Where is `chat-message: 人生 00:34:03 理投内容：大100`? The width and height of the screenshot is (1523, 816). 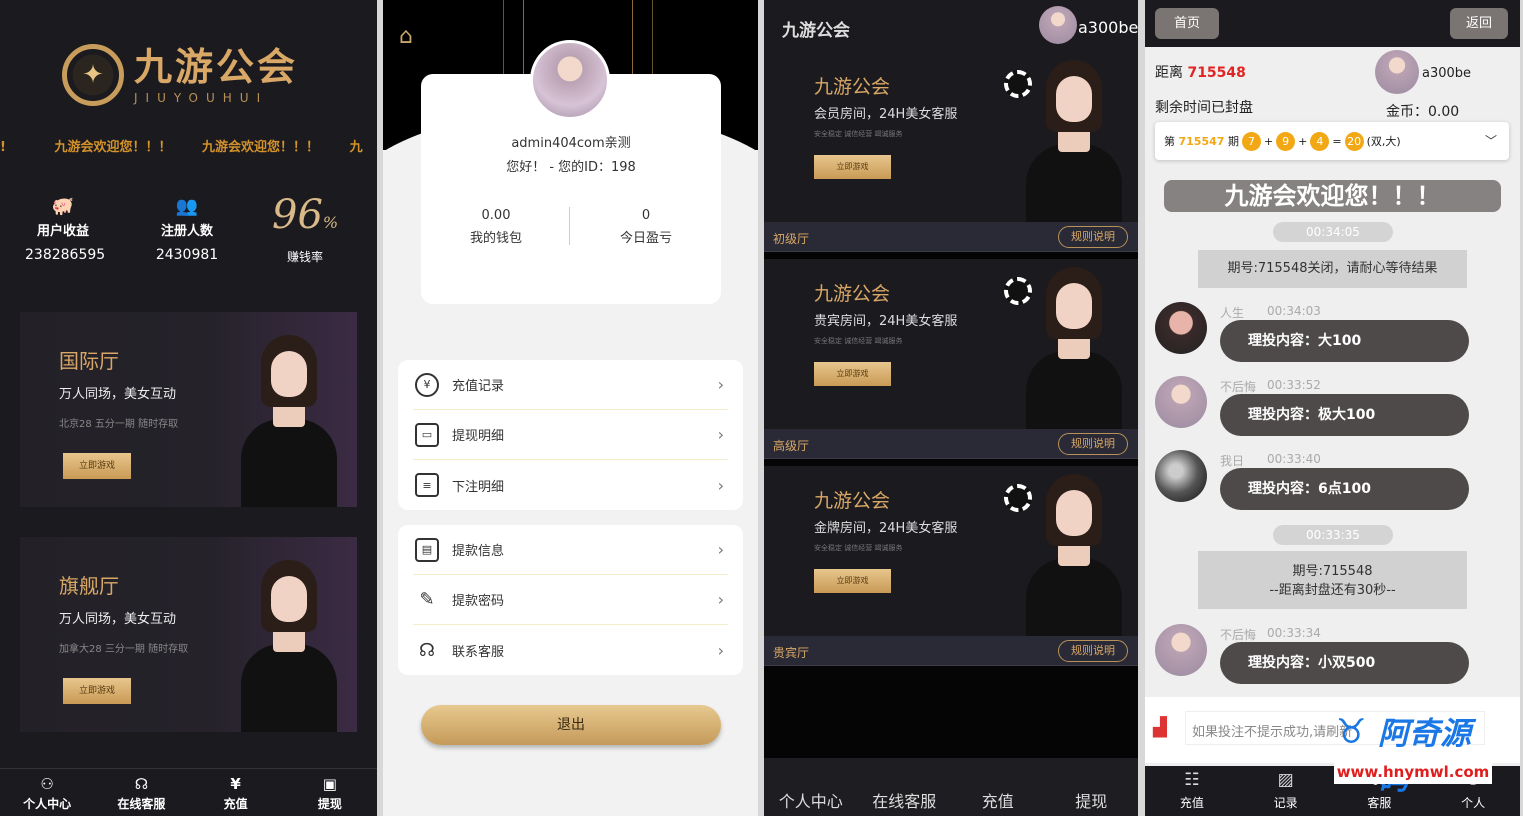 chat-message: 人生 00:34:03 理投内容：大100 is located at coordinates (1332, 336).